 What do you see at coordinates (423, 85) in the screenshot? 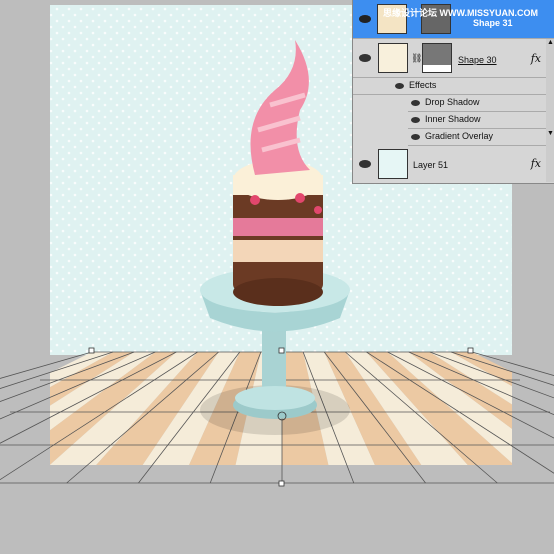
I see `effects-label: Effects` at bounding box center [423, 85].